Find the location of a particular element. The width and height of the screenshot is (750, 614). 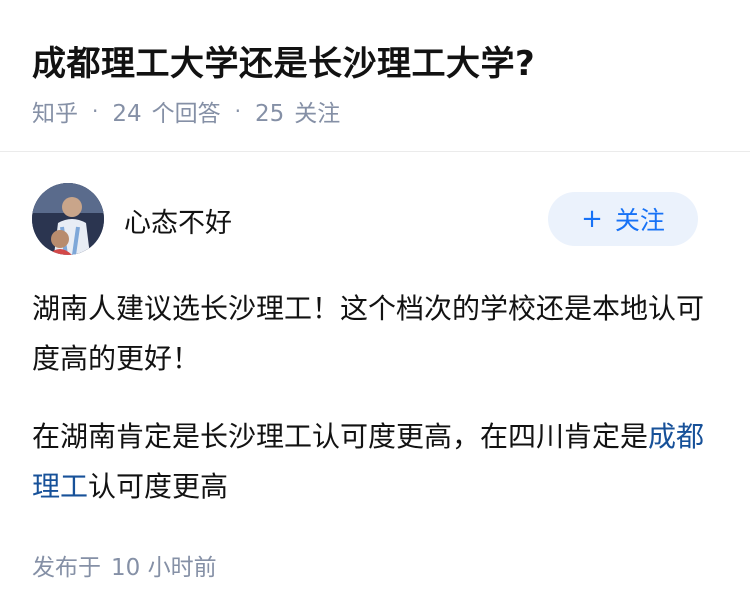

follow-label: 关注 is located at coordinates (639, 220).